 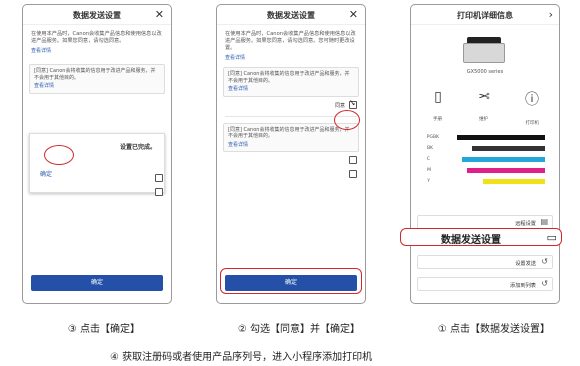 What do you see at coordinates (471, 240) in the screenshot?
I see `highlight-label: 数据发送设置` at bounding box center [471, 240].